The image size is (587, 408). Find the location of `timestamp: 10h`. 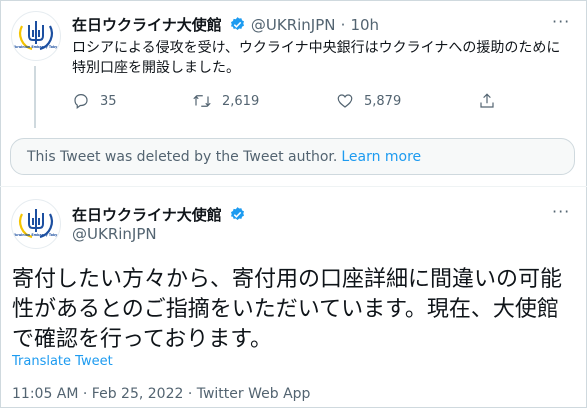

timestamp: 10h is located at coordinates (364, 25).